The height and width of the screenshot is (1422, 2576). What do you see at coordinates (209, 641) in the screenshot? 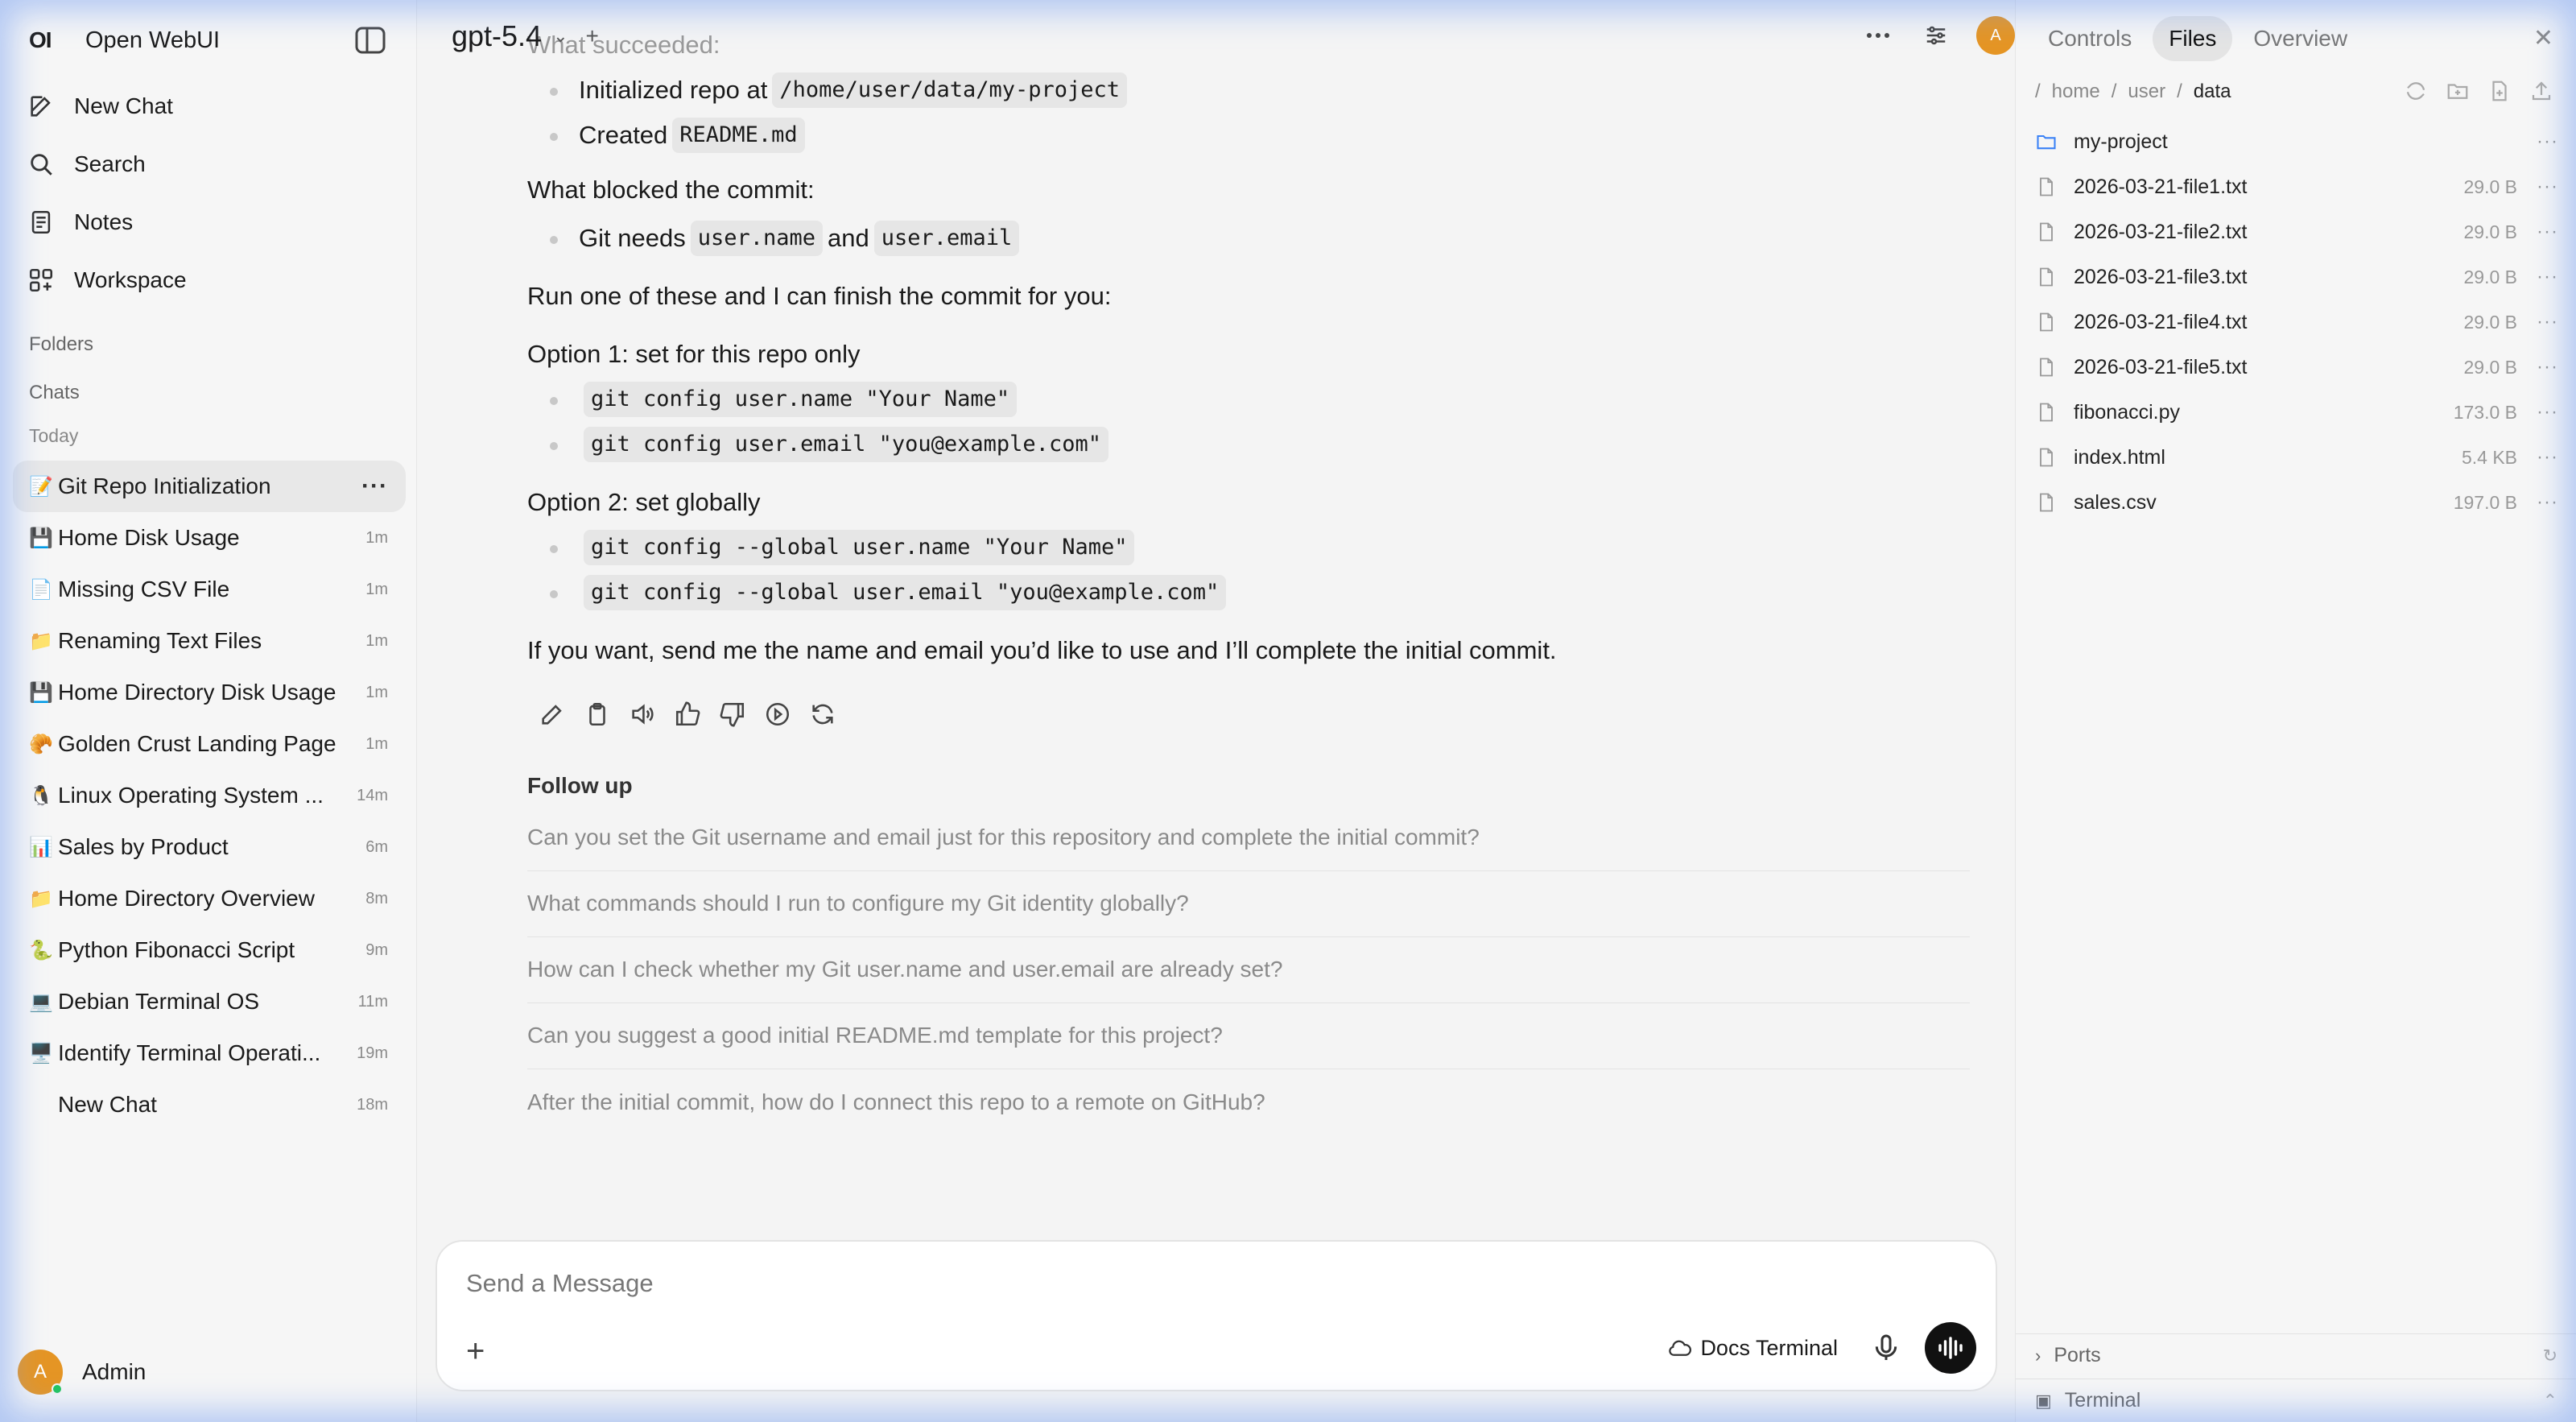
I see `chat-item: 📁 Renaming Text Files 1m` at bounding box center [209, 641].